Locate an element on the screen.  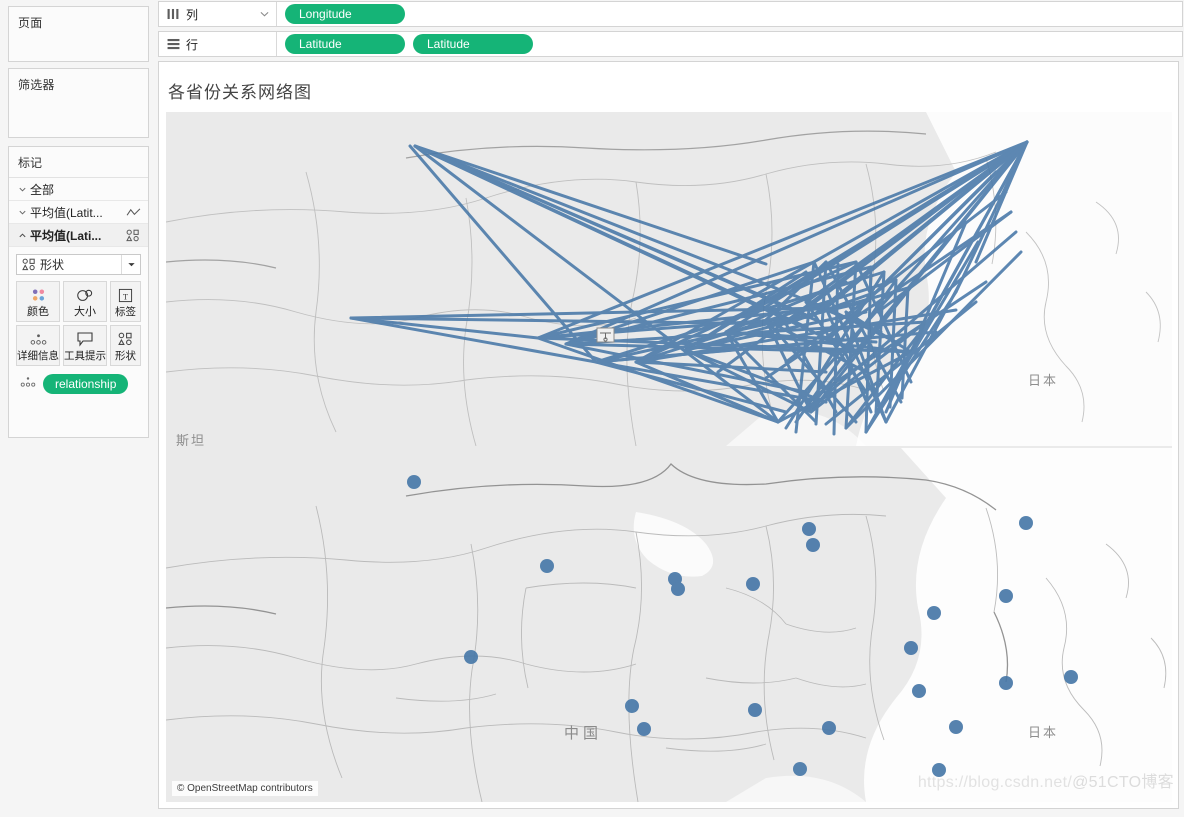
label-button: T 标签 is located at coordinates (125, 301).